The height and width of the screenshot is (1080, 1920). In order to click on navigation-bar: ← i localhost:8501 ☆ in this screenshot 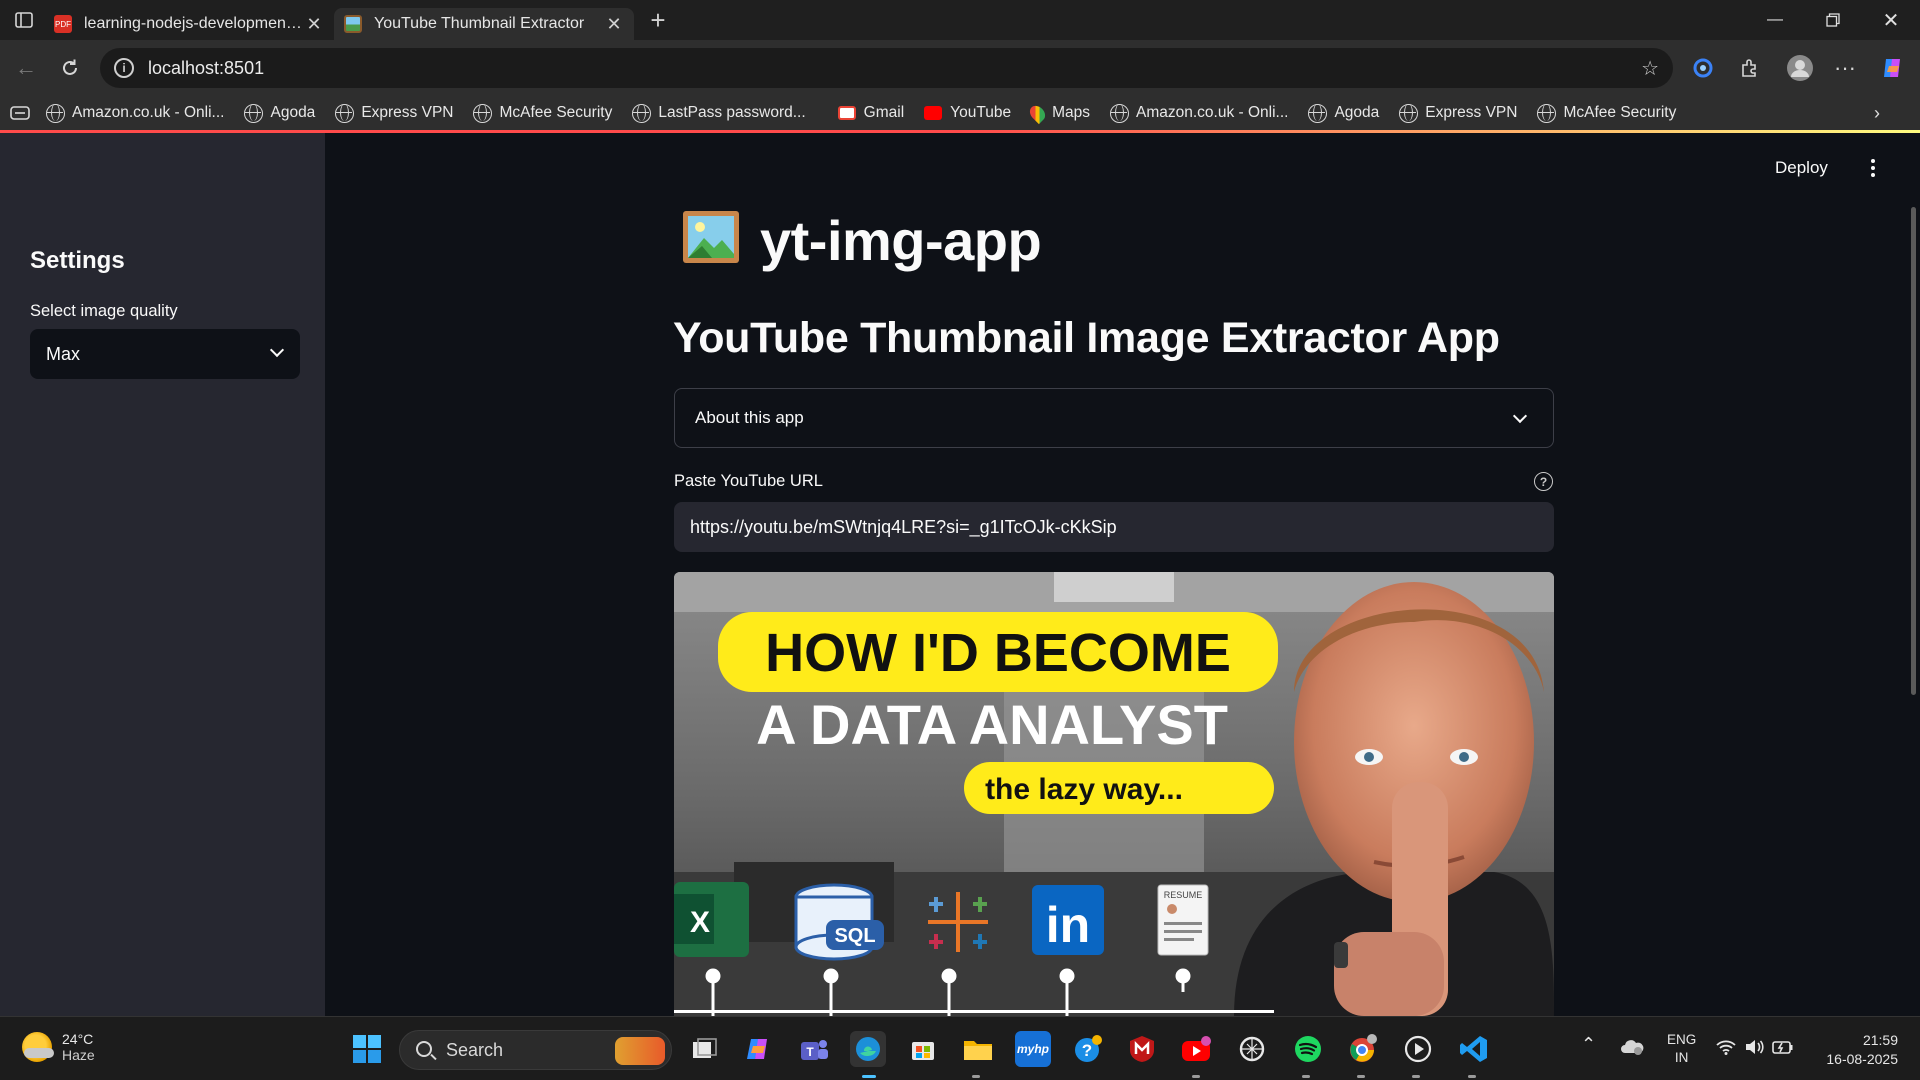, I will do `click(960, 68)`.